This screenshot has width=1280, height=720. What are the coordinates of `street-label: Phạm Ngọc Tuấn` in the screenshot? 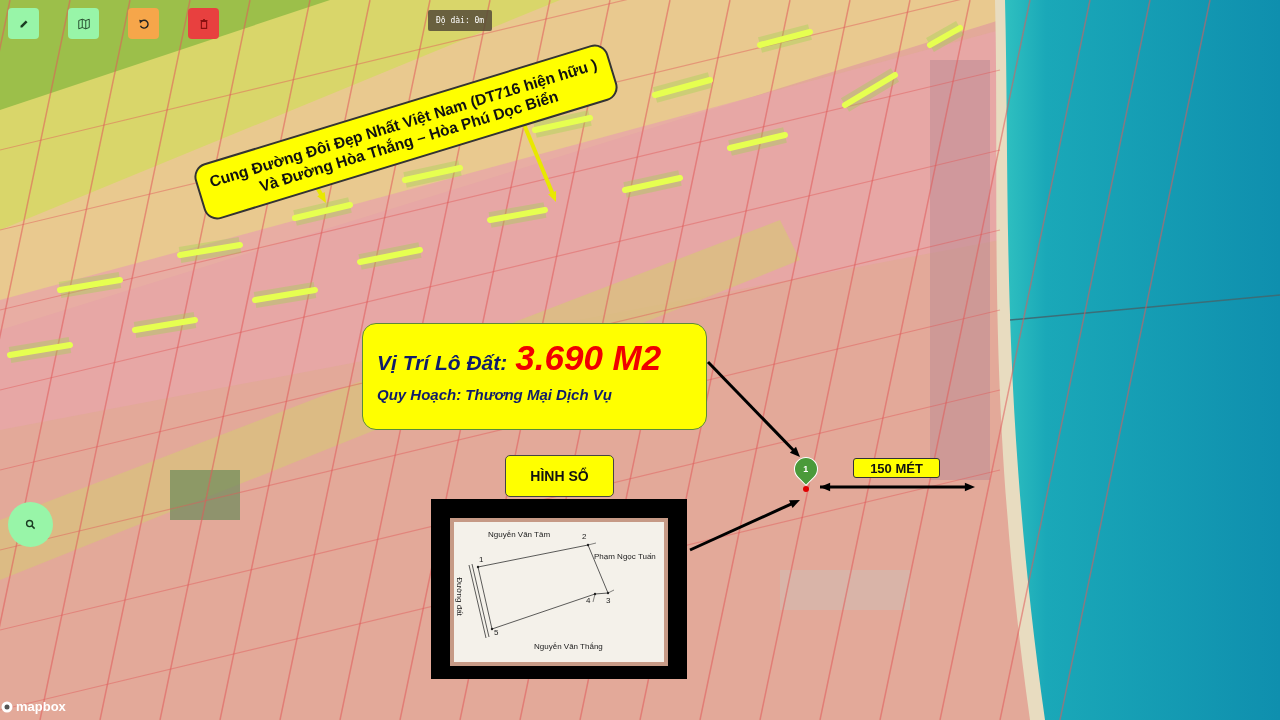 It's located at (625, 556).